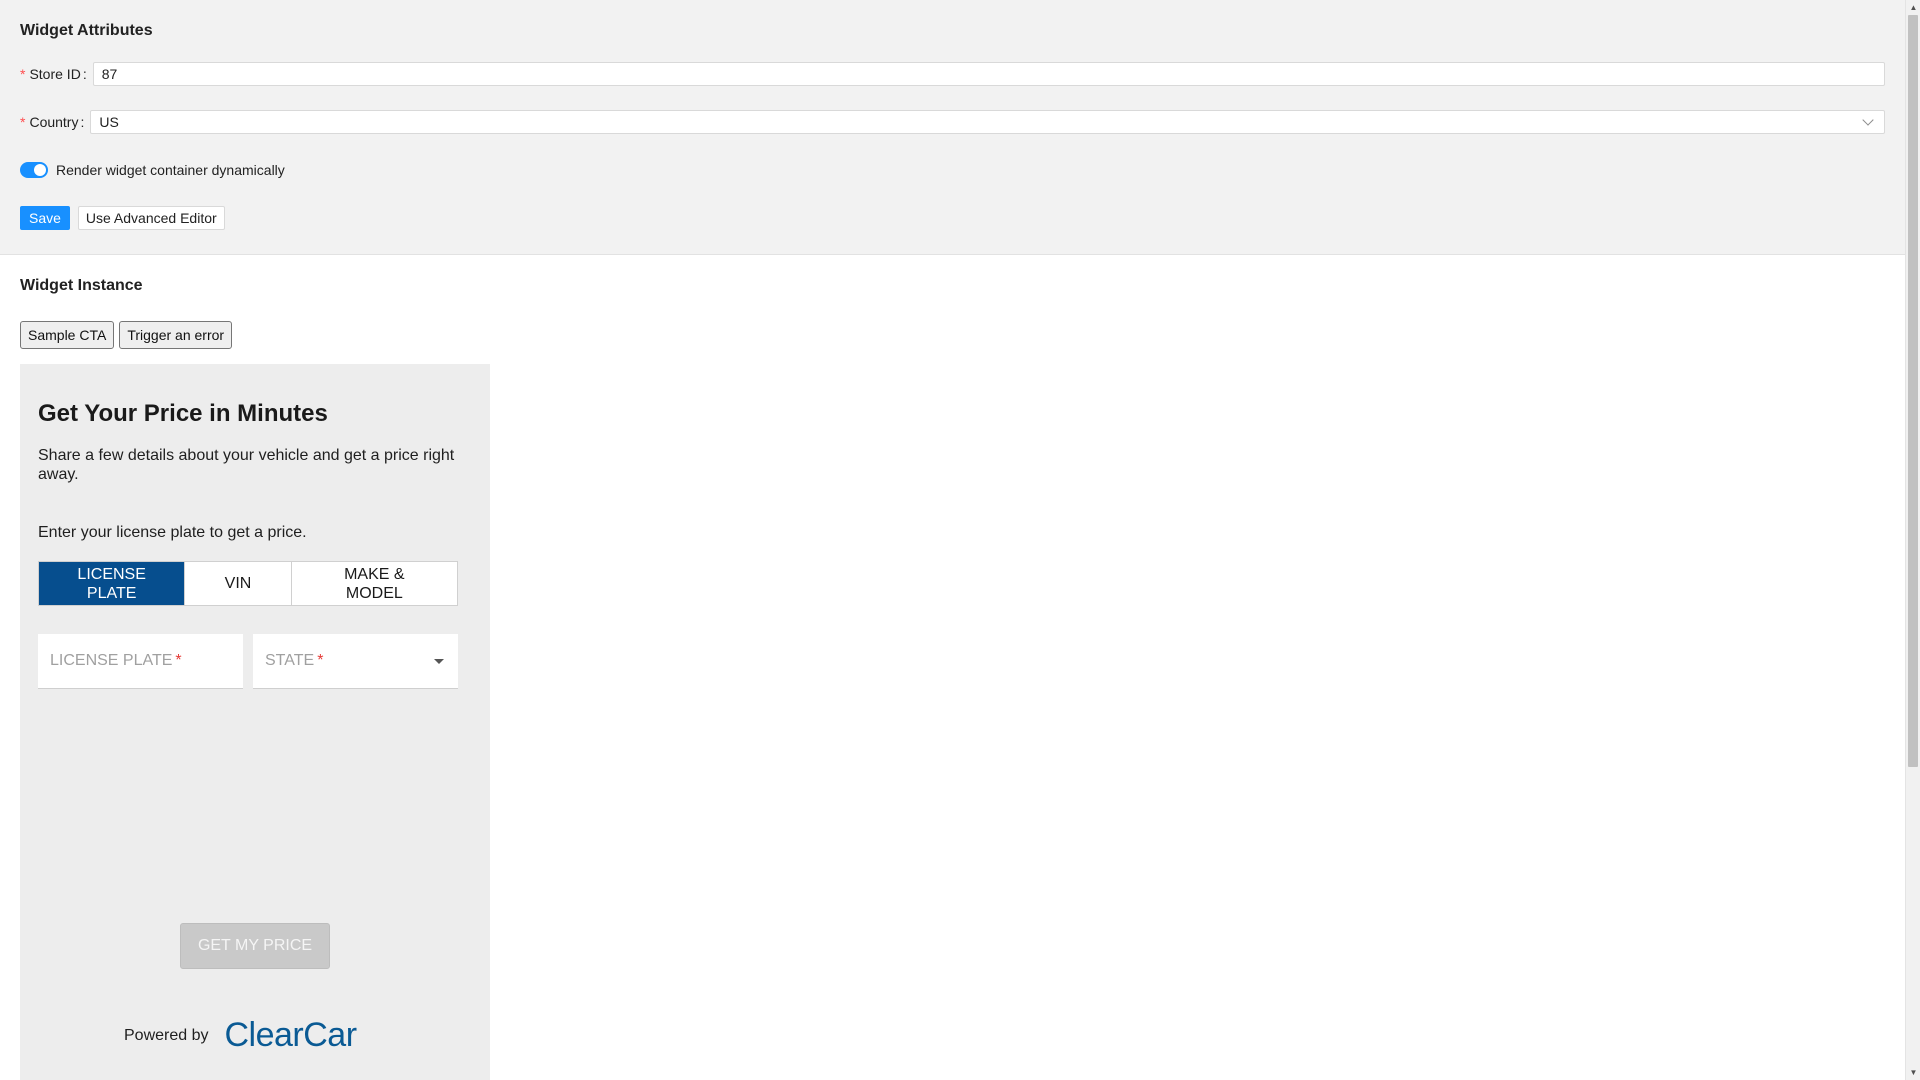 The height and width of the screenshot is (1080, 1920). I want to click on sample-cta-button: Sample CTA, so click(67, 335).